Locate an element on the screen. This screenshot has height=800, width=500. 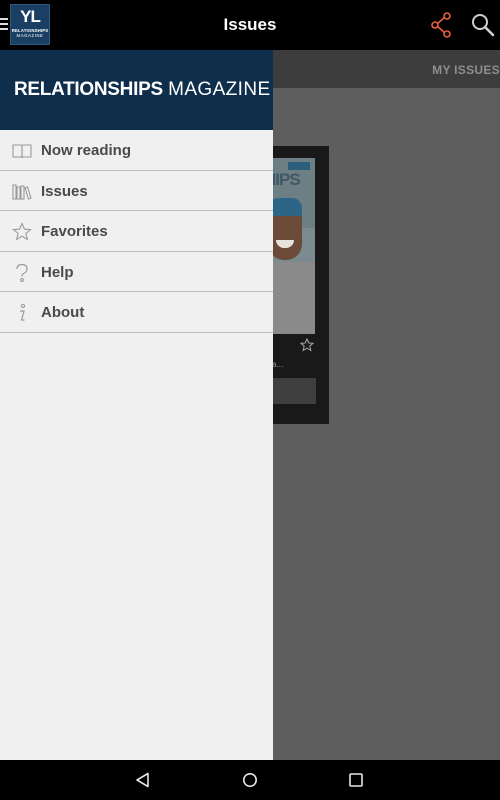
share-icon is located at coordinates (442, 25).